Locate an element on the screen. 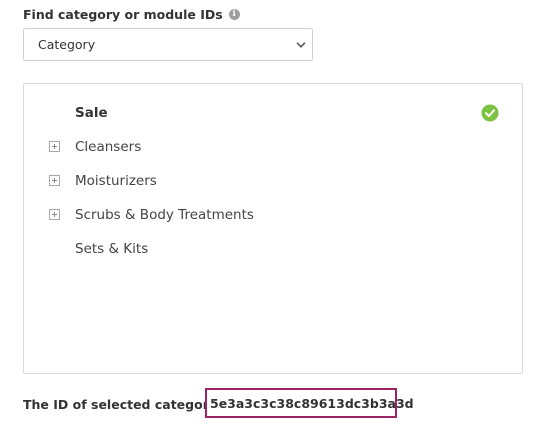 Image resolution: width=542 pixels, height=425 pixels. category-module-select: Category is located at coordinates (168, 44).